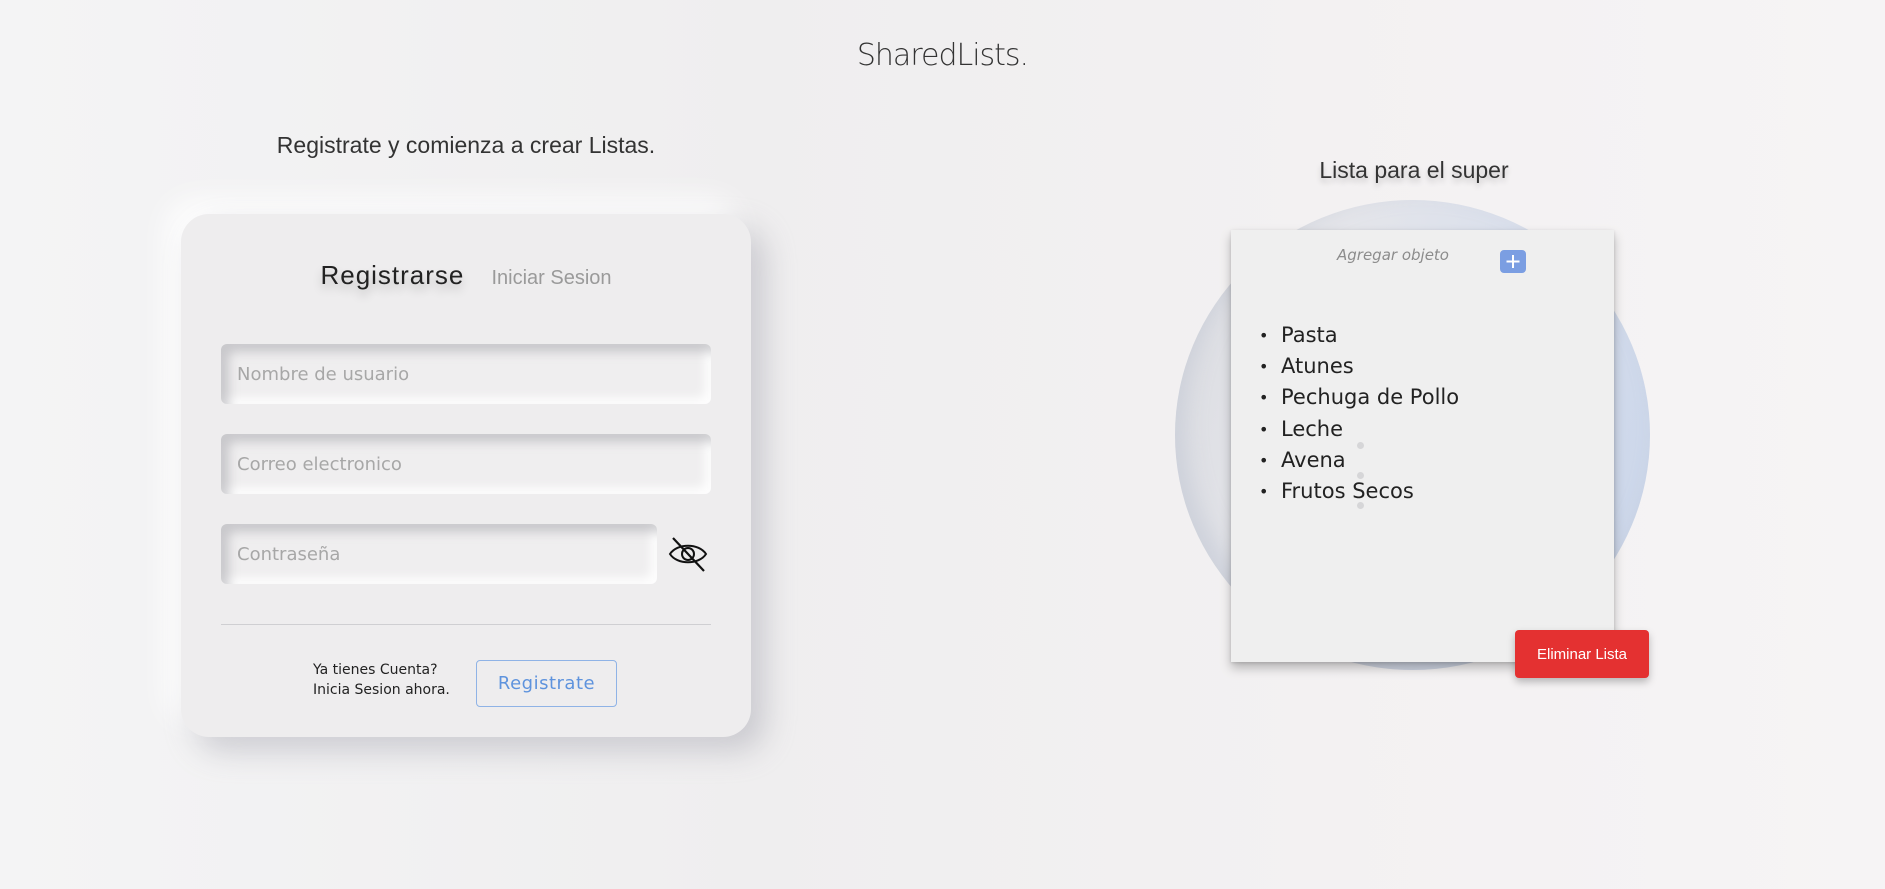  I want to click on list-item-label: Avena, so click(1313, 459).